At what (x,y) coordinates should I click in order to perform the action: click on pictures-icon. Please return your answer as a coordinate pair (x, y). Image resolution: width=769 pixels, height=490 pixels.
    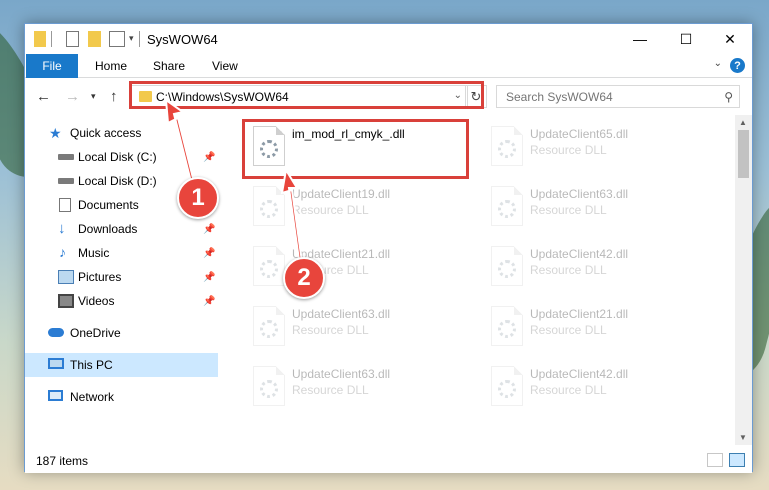
    Looking at the image, I should click on (66, 277).